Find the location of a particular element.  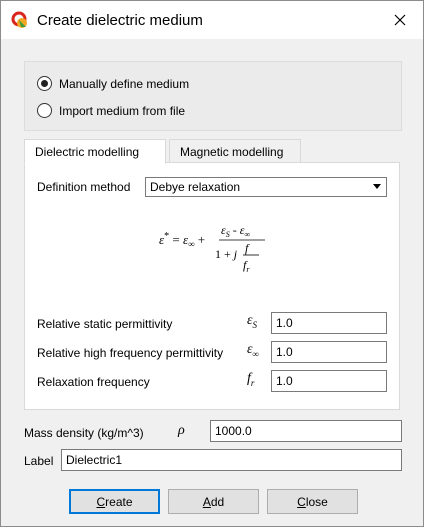

mass-density-input: 1000.0 is located at coordinates (306, 431).